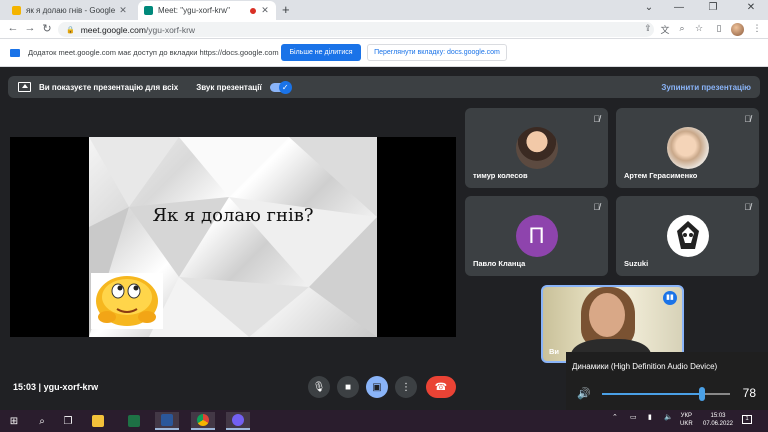 The height and width of the screenshot is (432, 768). I want to click on present-now-button: ▣, so click(377, 387).